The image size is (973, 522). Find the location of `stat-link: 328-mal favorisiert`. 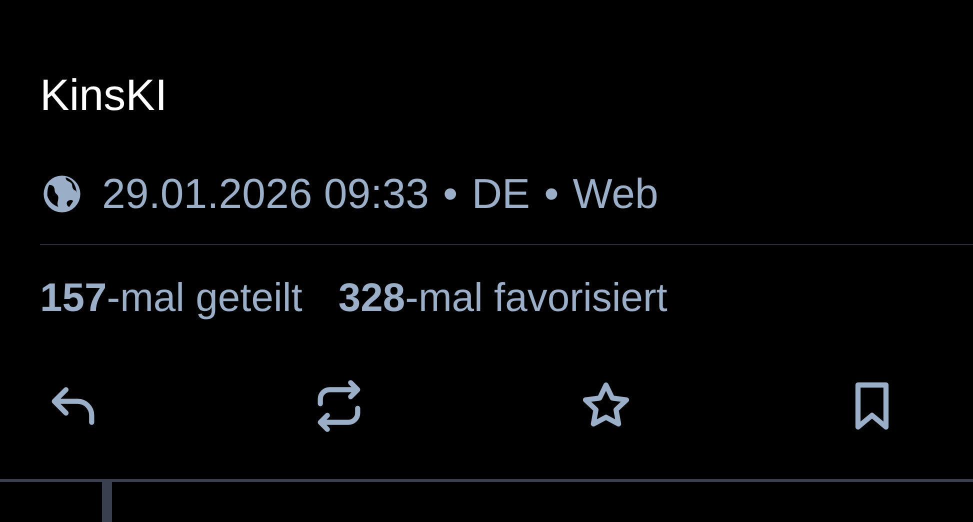

stat-link: 328-mal favorisiert is located at coordinates (503, 298).